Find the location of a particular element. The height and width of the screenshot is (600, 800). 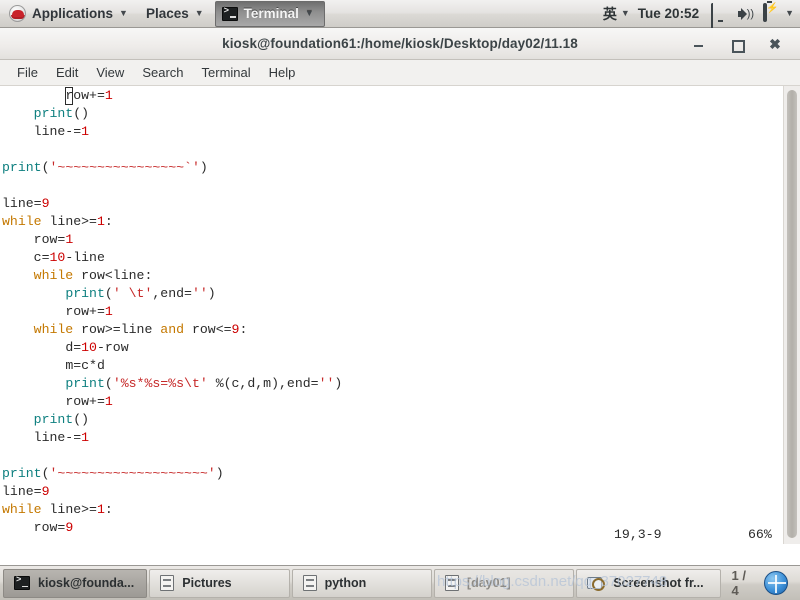

clock: Tue 20:52 is located at coordinates (668, 13).